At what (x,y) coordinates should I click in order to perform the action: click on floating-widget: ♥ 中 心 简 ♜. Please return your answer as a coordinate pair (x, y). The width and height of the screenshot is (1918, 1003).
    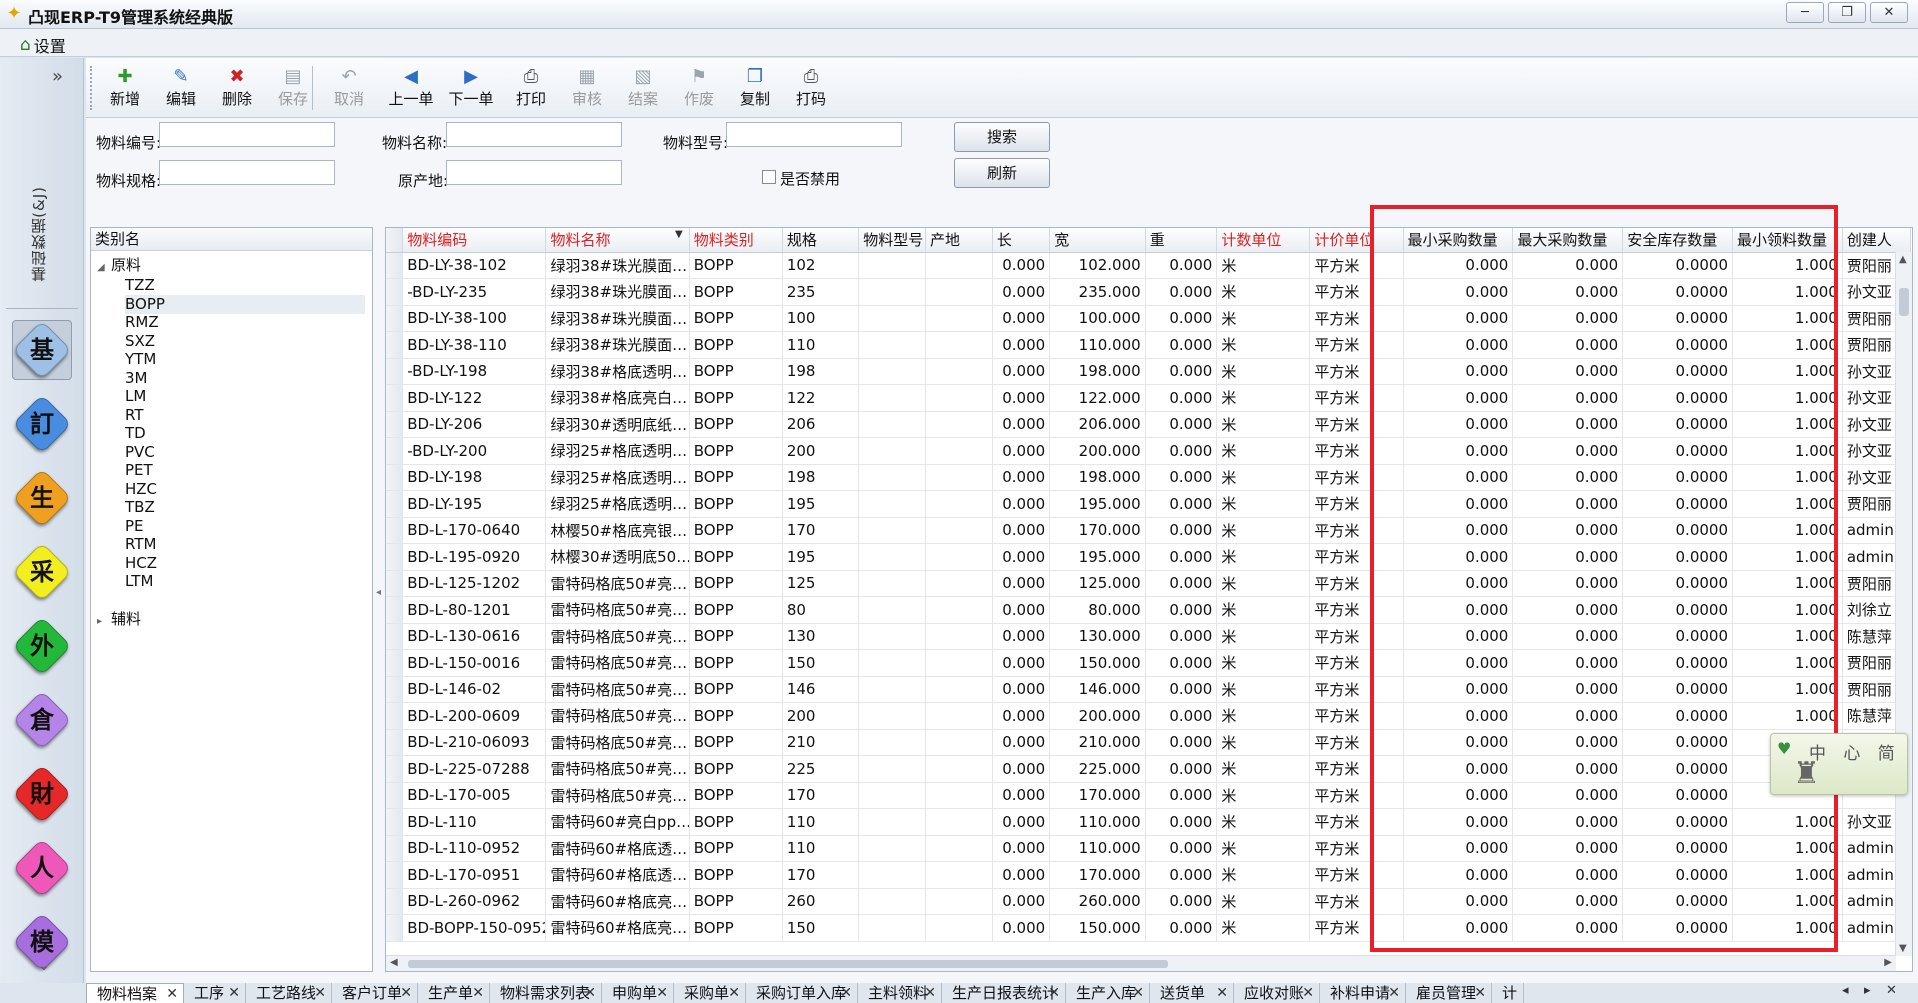
    Looking at the image, I should click on (1839, 764).